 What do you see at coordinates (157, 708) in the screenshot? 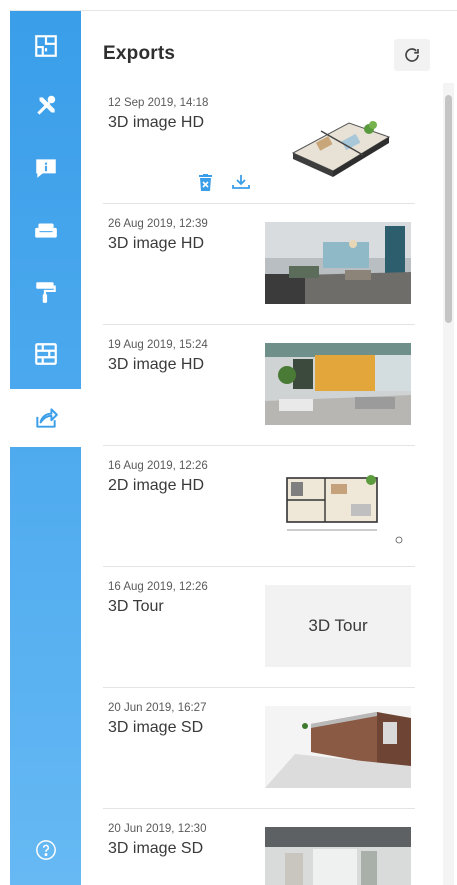
I see `export-date: 20 Jun 2019, 16:27` at bounding box center [157, 708].